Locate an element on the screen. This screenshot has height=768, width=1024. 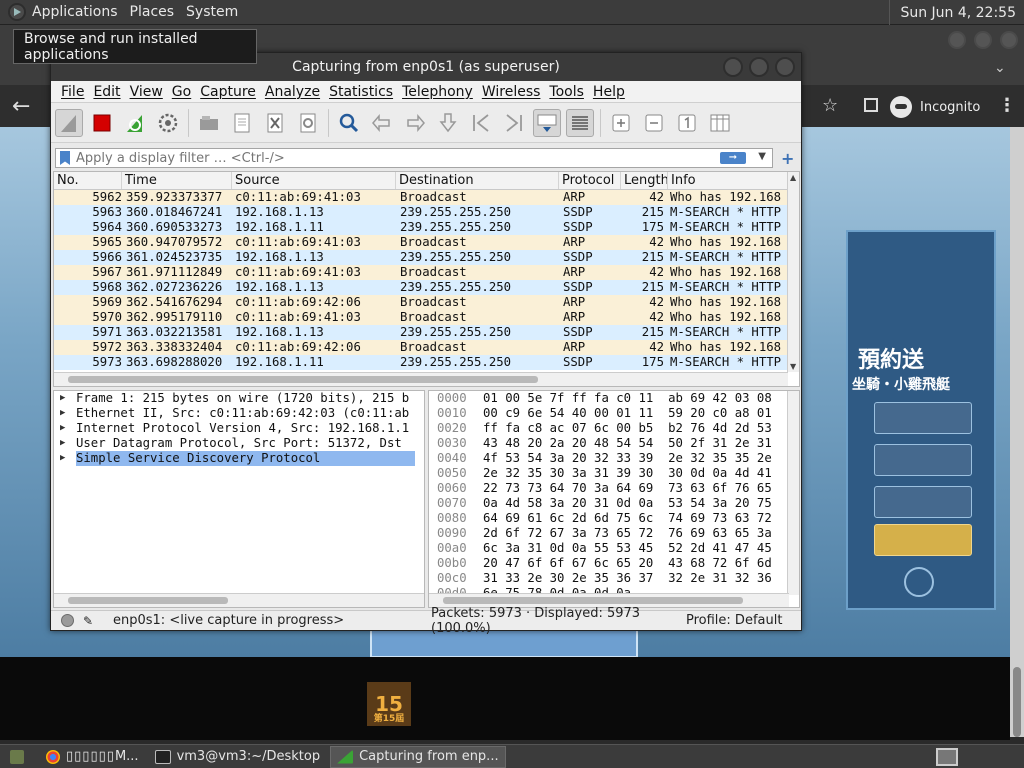
auto-scroll-icon is located at coordinates (547, 122).